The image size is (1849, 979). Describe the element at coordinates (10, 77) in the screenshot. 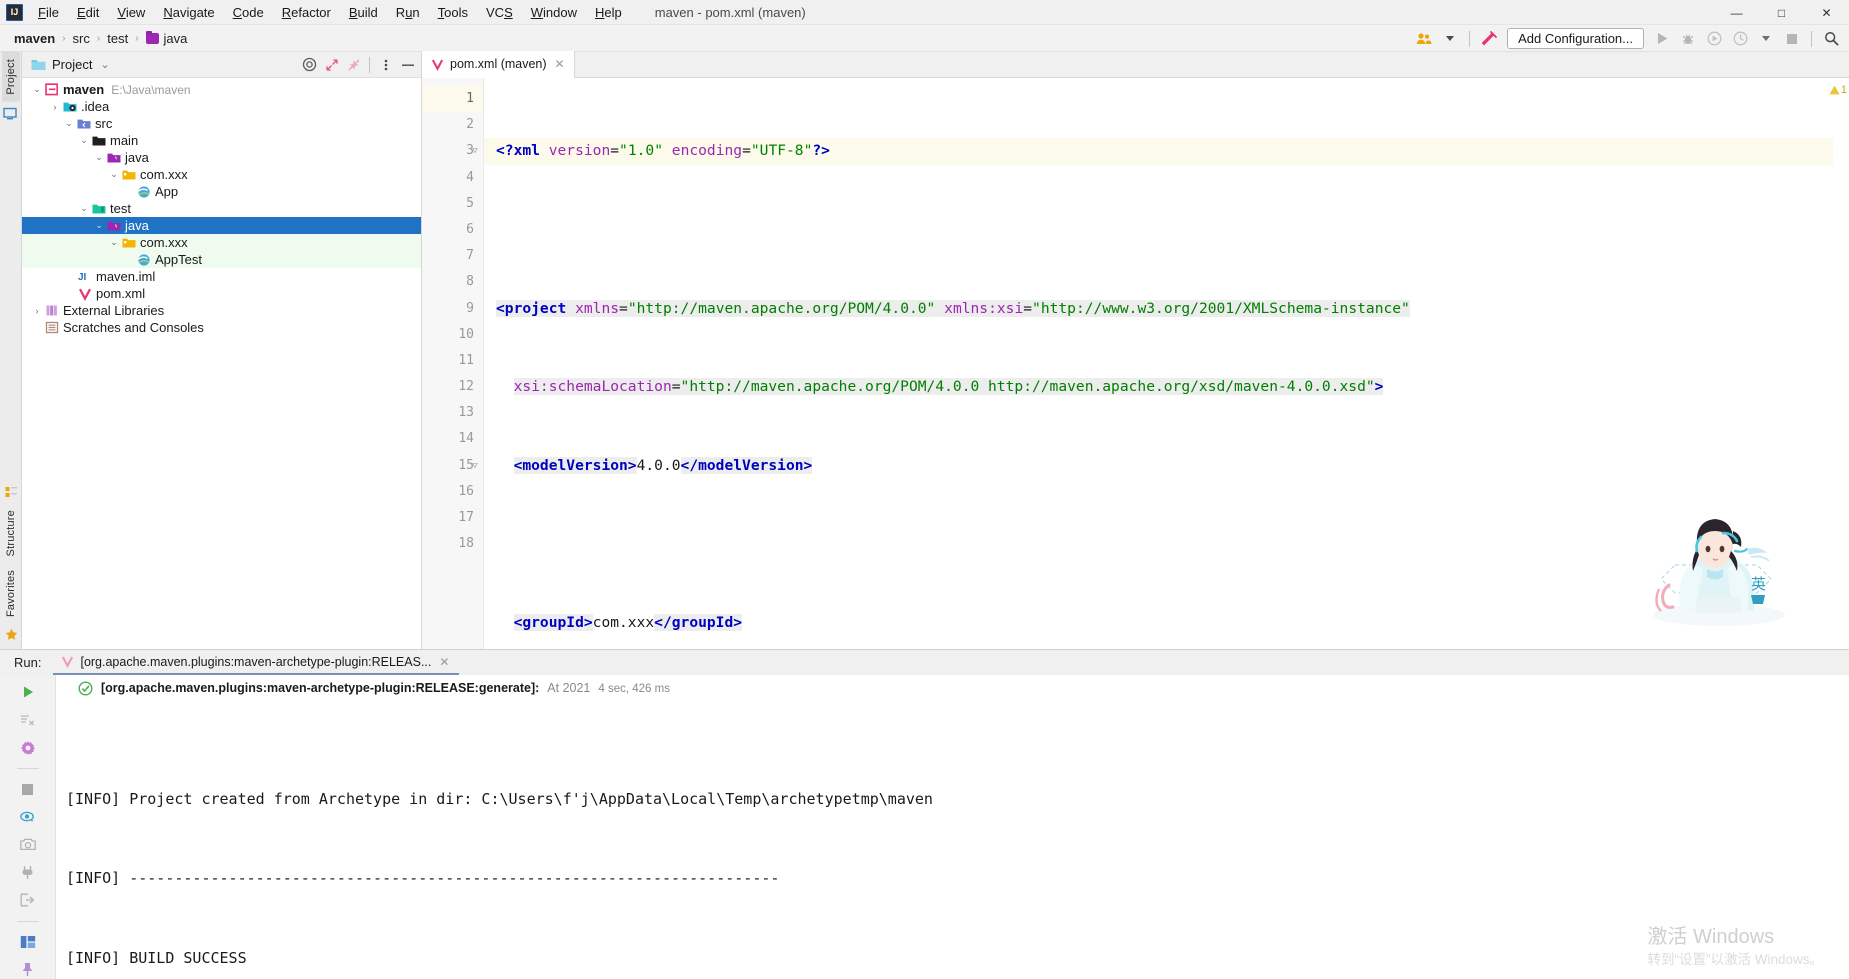

I see `sidebar-item-project: Project` at that location.